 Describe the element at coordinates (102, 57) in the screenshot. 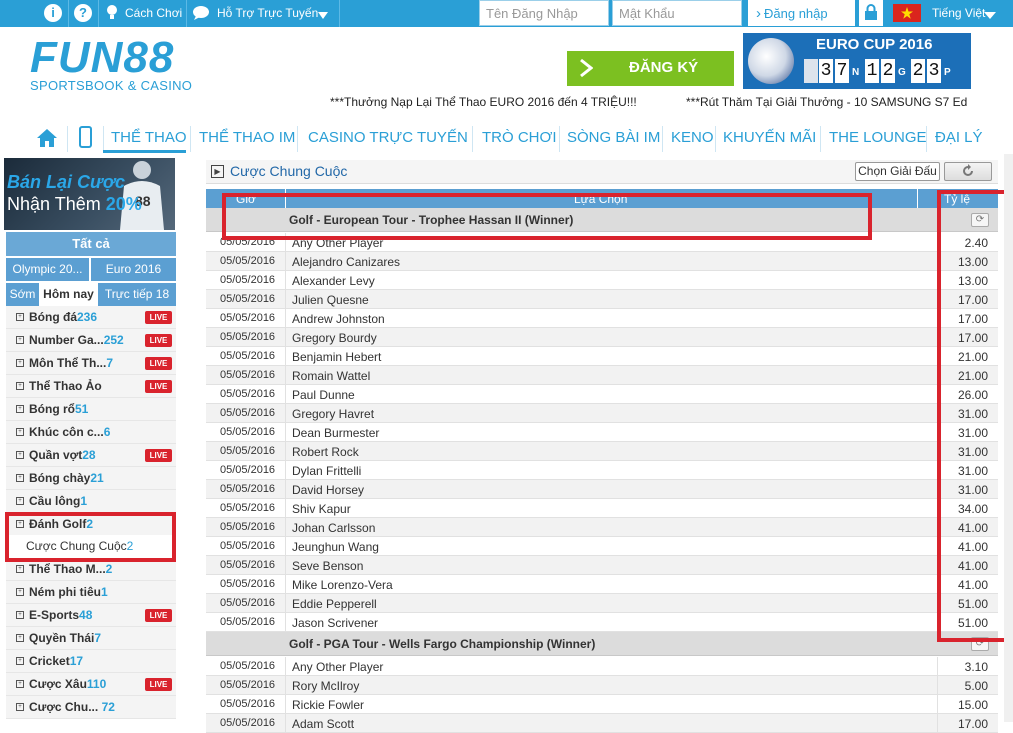

I see `logo-main-text: FUN88` at that location.